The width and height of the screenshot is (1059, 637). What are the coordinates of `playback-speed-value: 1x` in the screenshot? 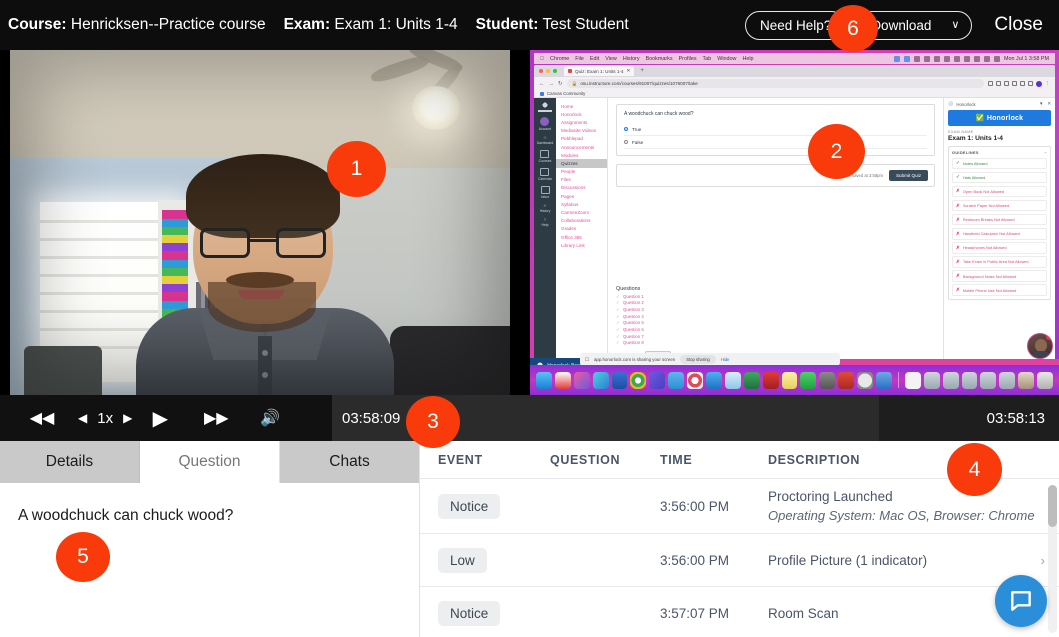 It's located at (105, 418).